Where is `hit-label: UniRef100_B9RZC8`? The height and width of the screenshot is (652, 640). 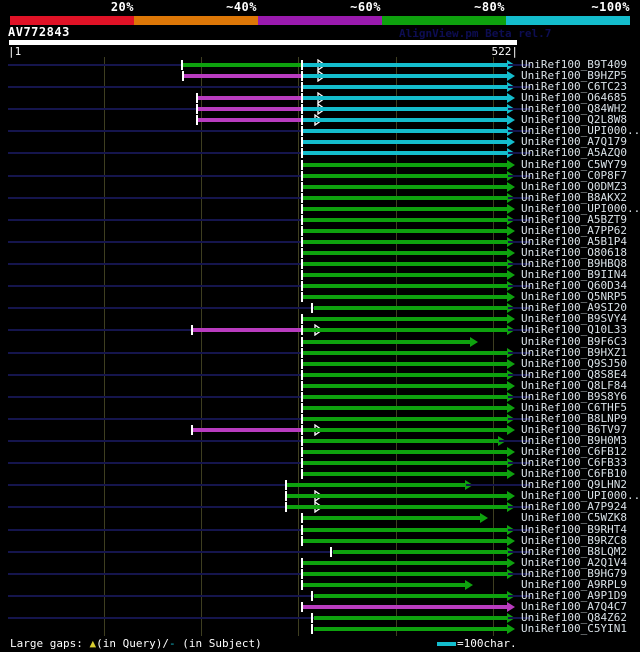 hit-label: UniRef100_B9RZC8 is located at coordinates (574, 540).